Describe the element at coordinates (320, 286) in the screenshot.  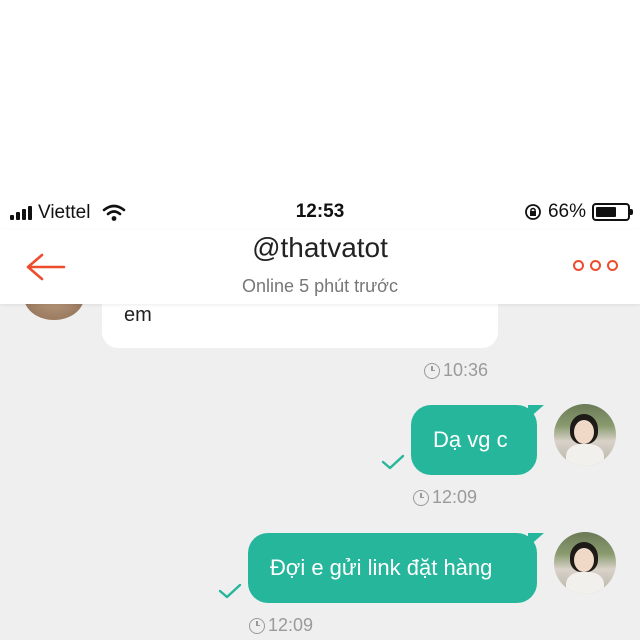
I see `online-status: Online 5 phút trước` at that location.